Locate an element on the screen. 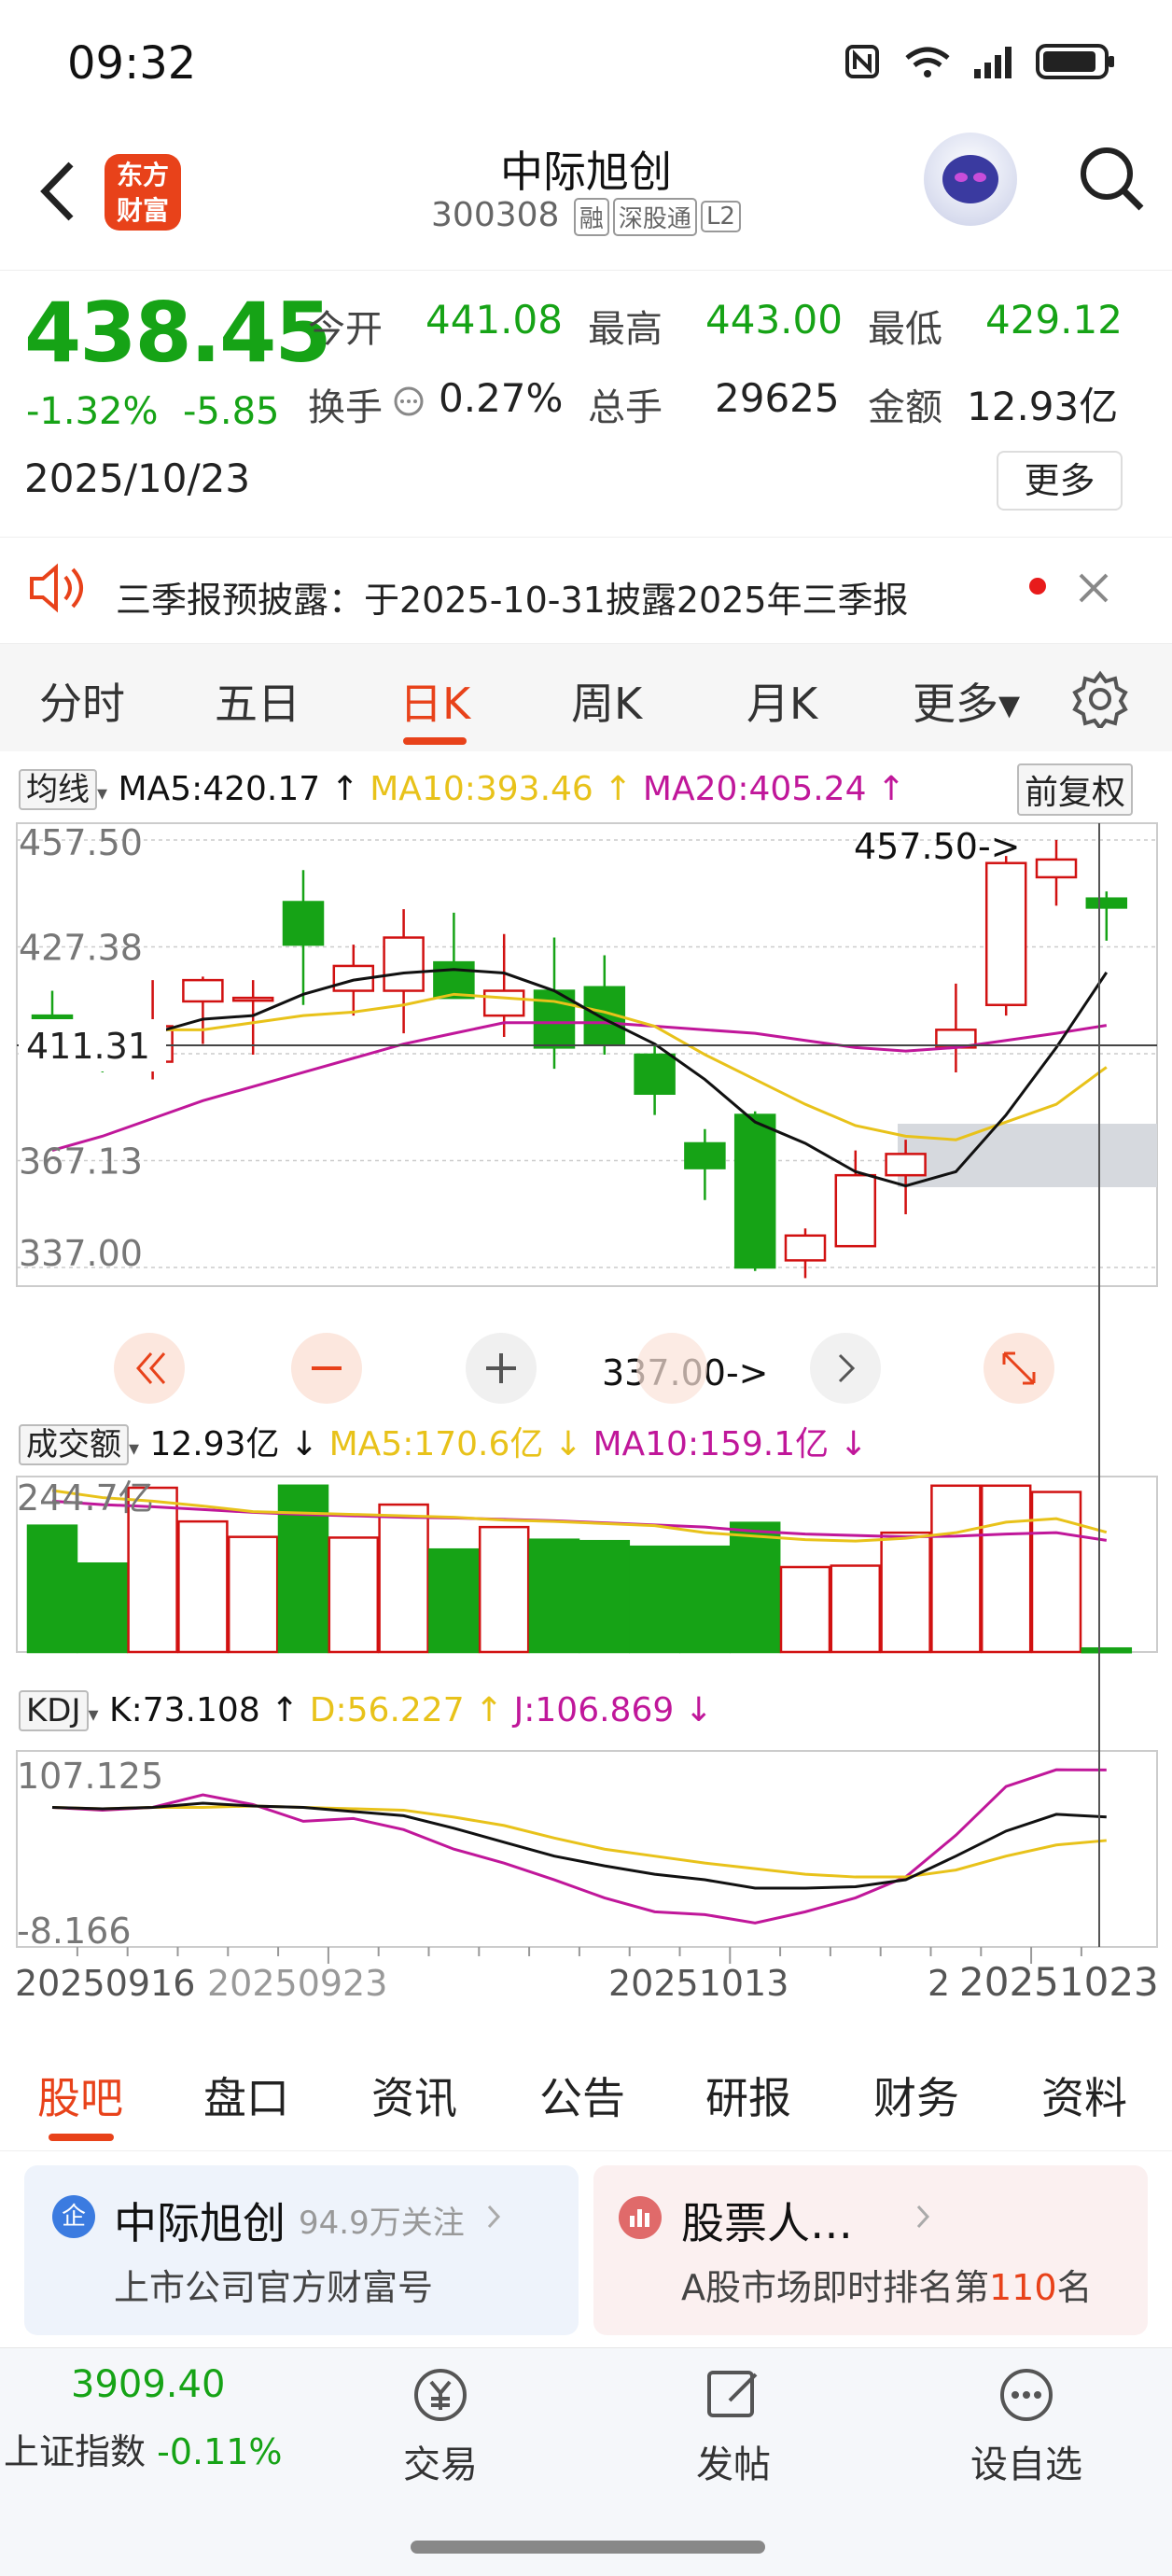 The width and height of the screenshot is (1172, 2576). tab-more: 更多▾ is located at coordinates (966, 701).